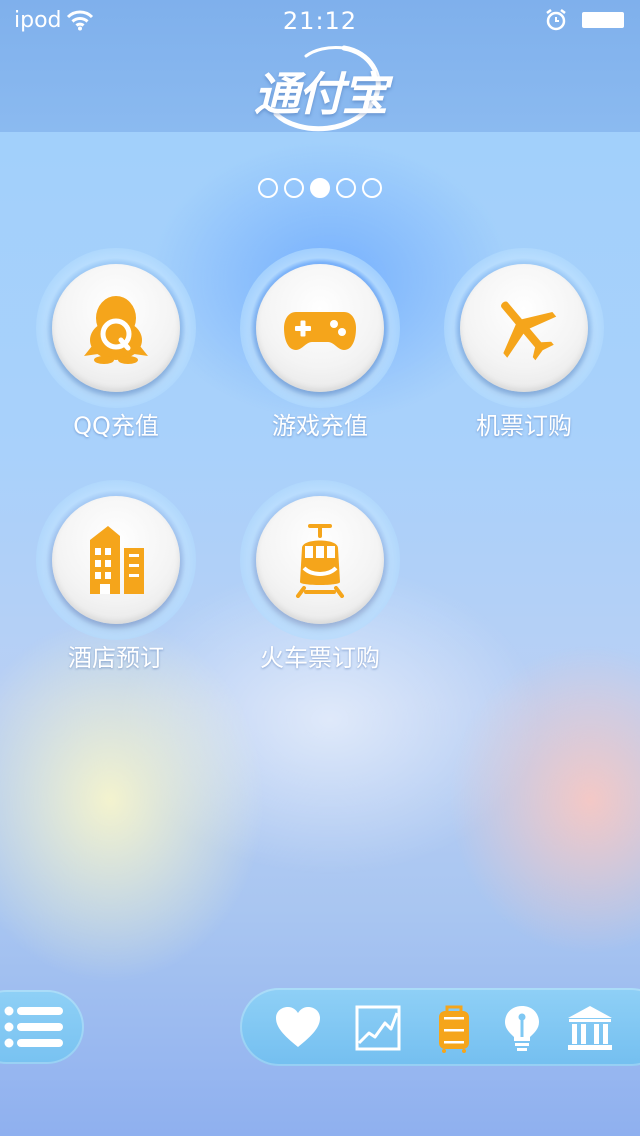  I want to click on service-qq-recharge: QQ充值, so click(114, 358).